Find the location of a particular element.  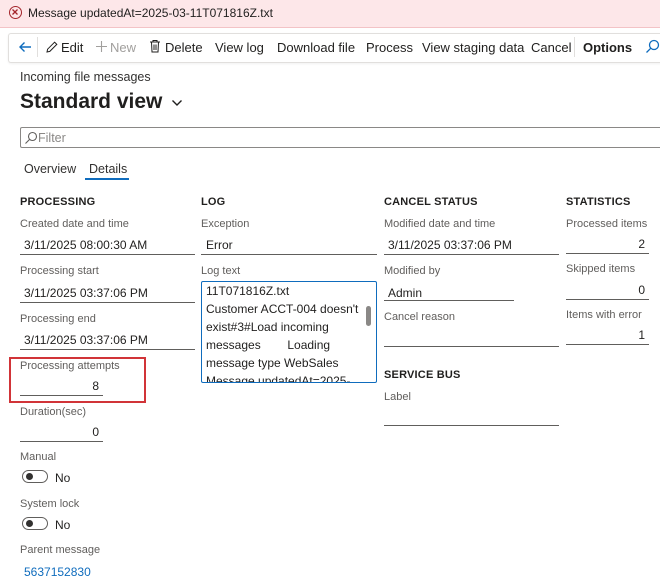

error-icon is located at coordinates (15, 12).